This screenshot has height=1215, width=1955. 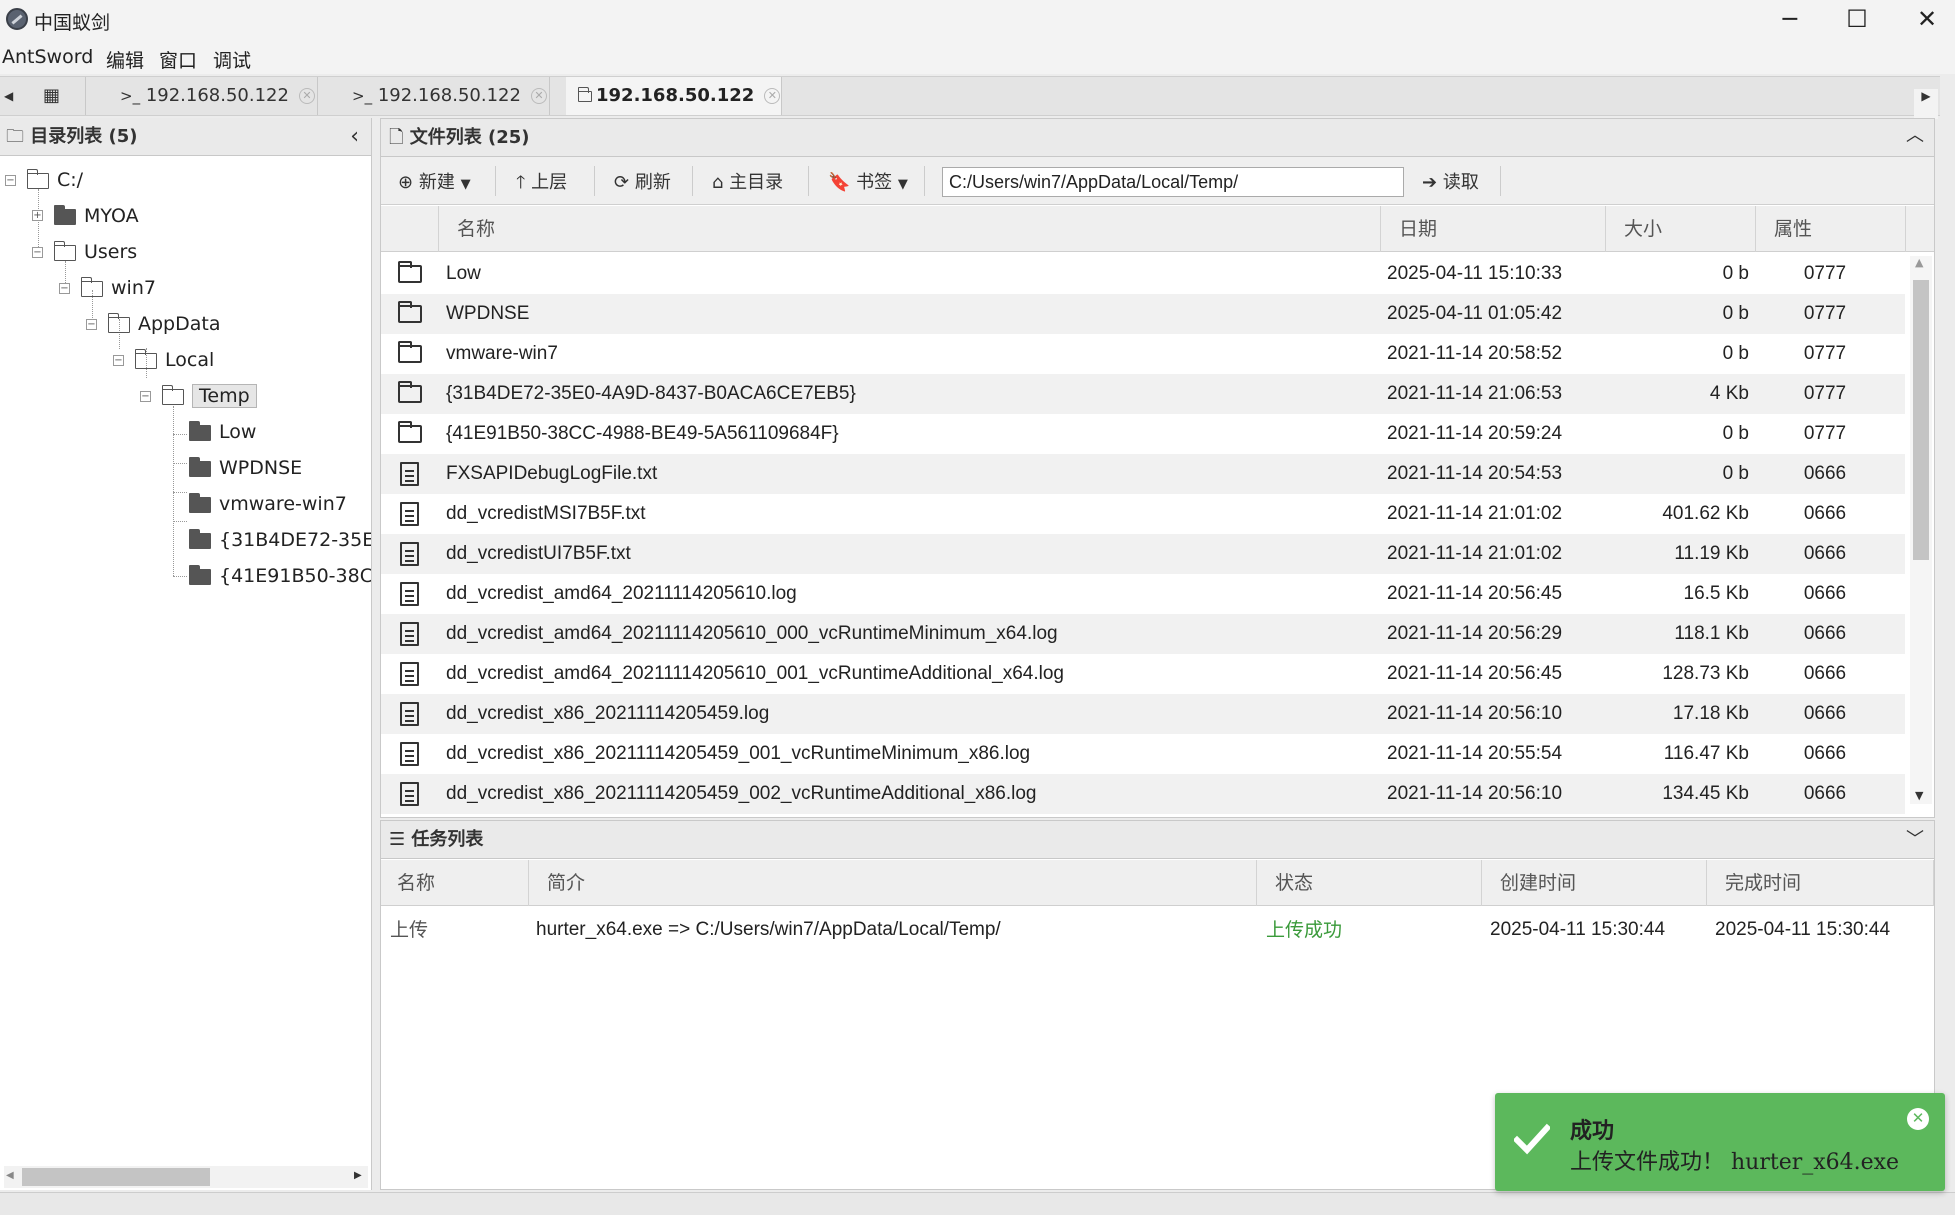 I want to click on file-date: 2025-04-11 01:05:42, so click(x=1475, y=313).